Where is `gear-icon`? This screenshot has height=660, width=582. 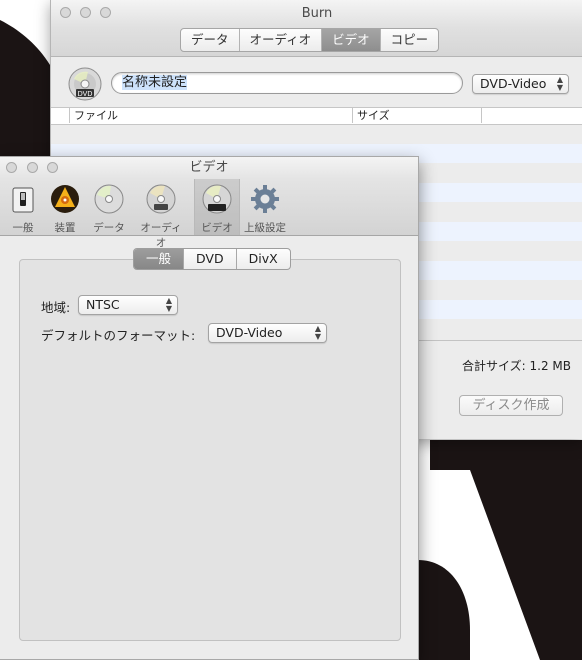 gear-icon is located at coordinates (265, 199).